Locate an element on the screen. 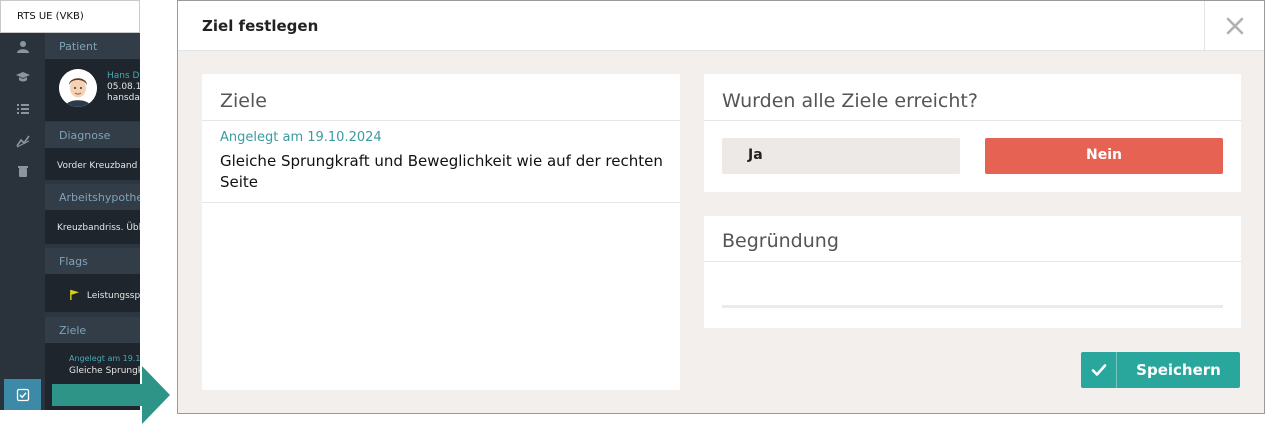 The height and width of the screenshot is (424, 1268). no-button: Nein is located at coordinates (1104, 156).